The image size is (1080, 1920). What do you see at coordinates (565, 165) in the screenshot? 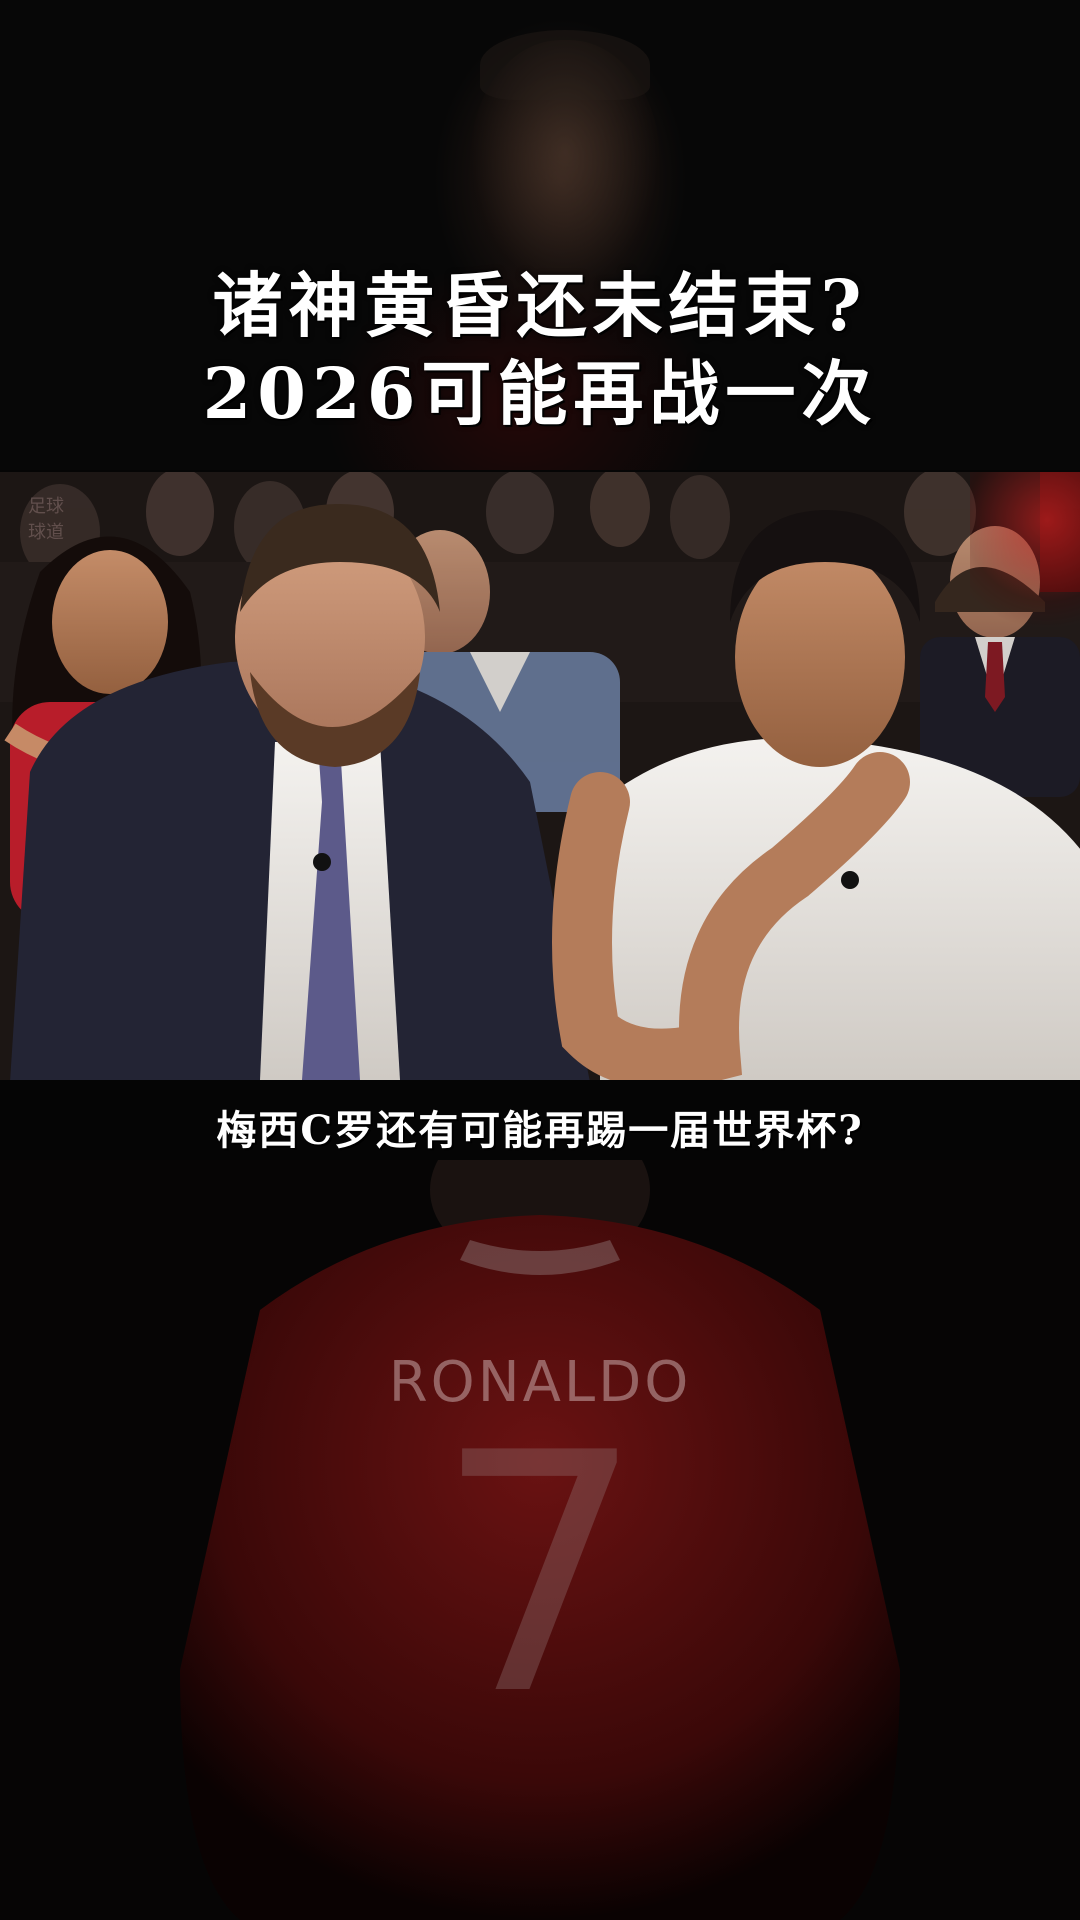
I see `portrait-face` at bounding box center [565, 165].